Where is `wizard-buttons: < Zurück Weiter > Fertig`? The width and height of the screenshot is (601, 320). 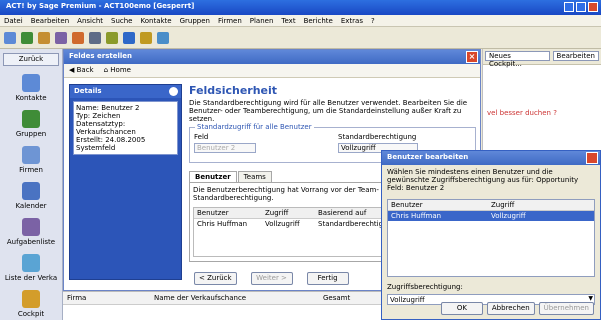 wizard-buttons: < Zurück Weiter > Fertig is located at coordinates (271, 278).